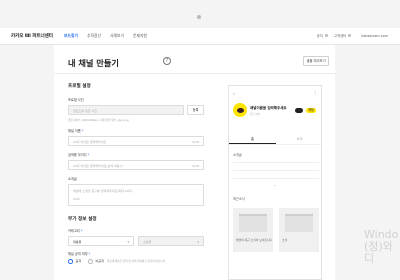 The height and width of the screenshot is (280, 400). What do you see at coordinates (311, 110) in the screenshot?
I see `chat-button: 채팅` at bounding box center [311, 110].